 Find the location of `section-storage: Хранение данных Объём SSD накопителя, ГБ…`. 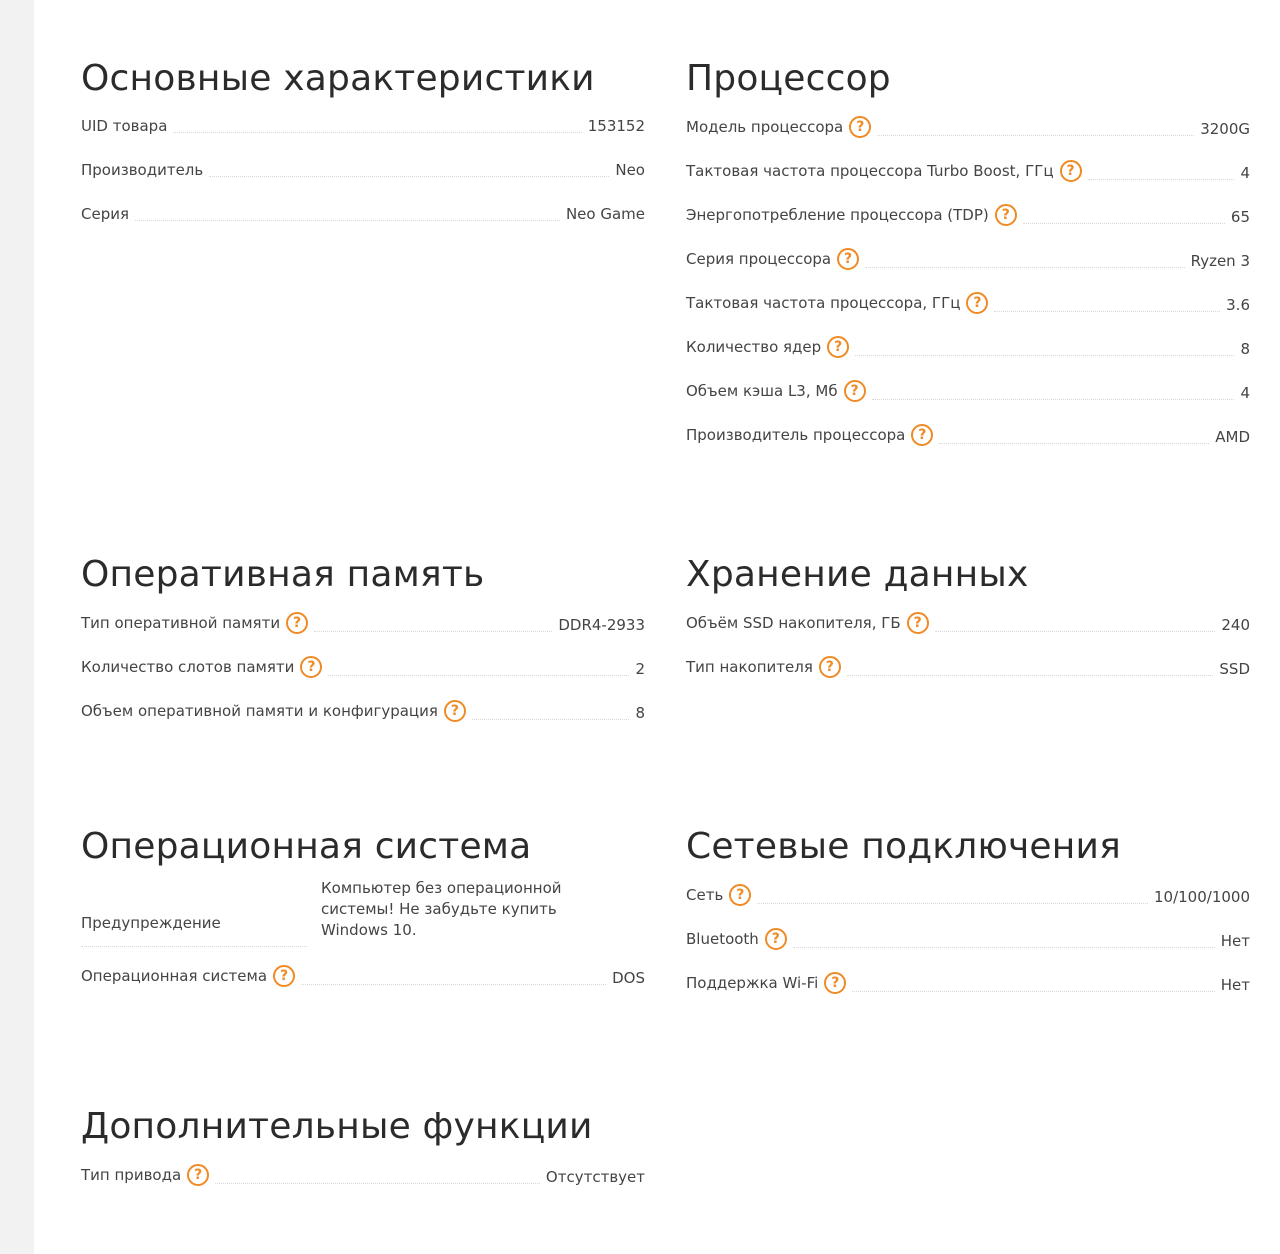

section-storage: Хранение данных Объём SSD накопителя, ГБ… is located at coordinates (968, 620).